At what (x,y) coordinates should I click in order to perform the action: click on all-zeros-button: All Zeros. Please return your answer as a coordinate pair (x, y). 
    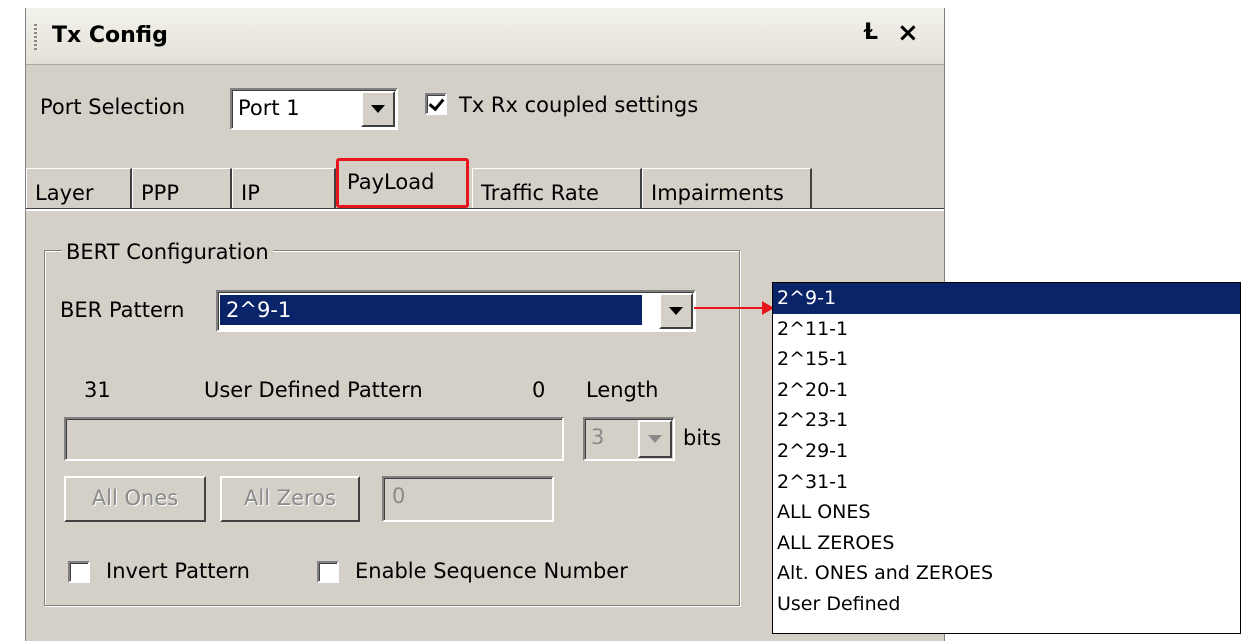
    Looking at the image, I should click on (290, 499).